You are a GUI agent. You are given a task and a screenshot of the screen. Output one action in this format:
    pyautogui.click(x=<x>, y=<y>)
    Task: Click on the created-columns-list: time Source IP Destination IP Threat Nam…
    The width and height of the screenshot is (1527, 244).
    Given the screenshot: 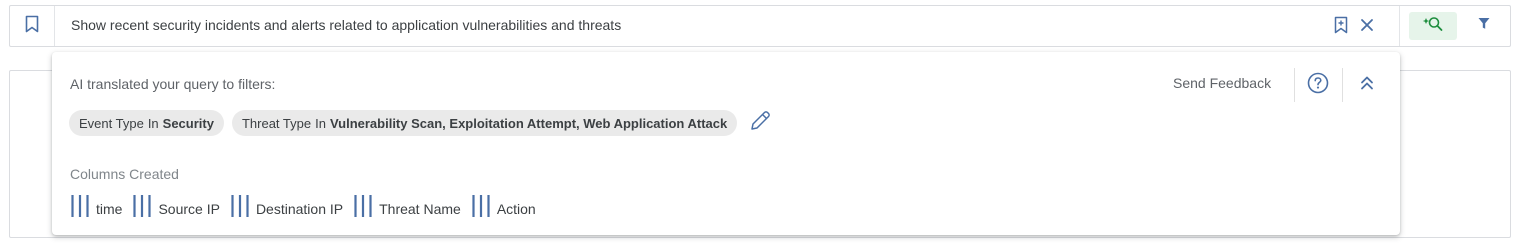 What is the action you would take?
    pyautogui.click(x=308, y=208)
    